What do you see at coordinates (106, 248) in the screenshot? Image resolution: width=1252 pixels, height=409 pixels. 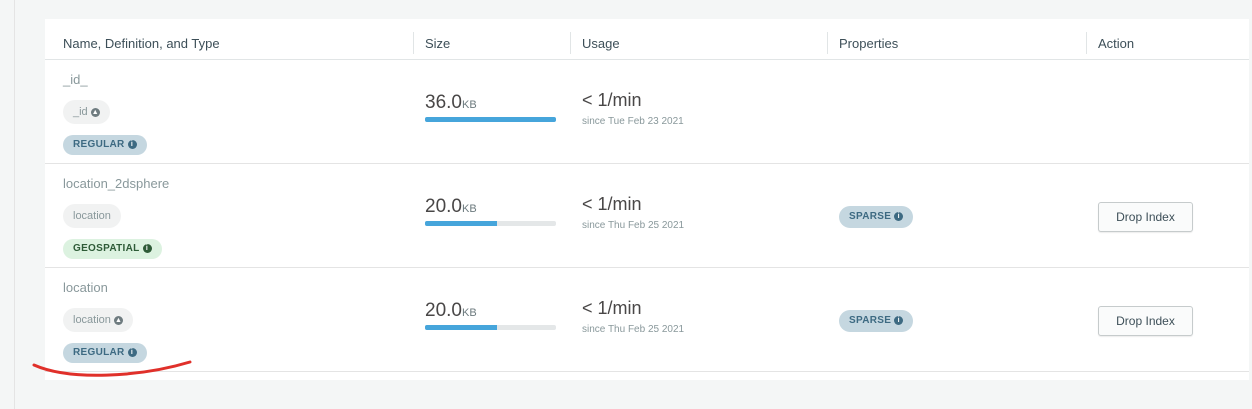 I see `index-type-label: GEOSPATIAL` at bounding box center [106, 248].